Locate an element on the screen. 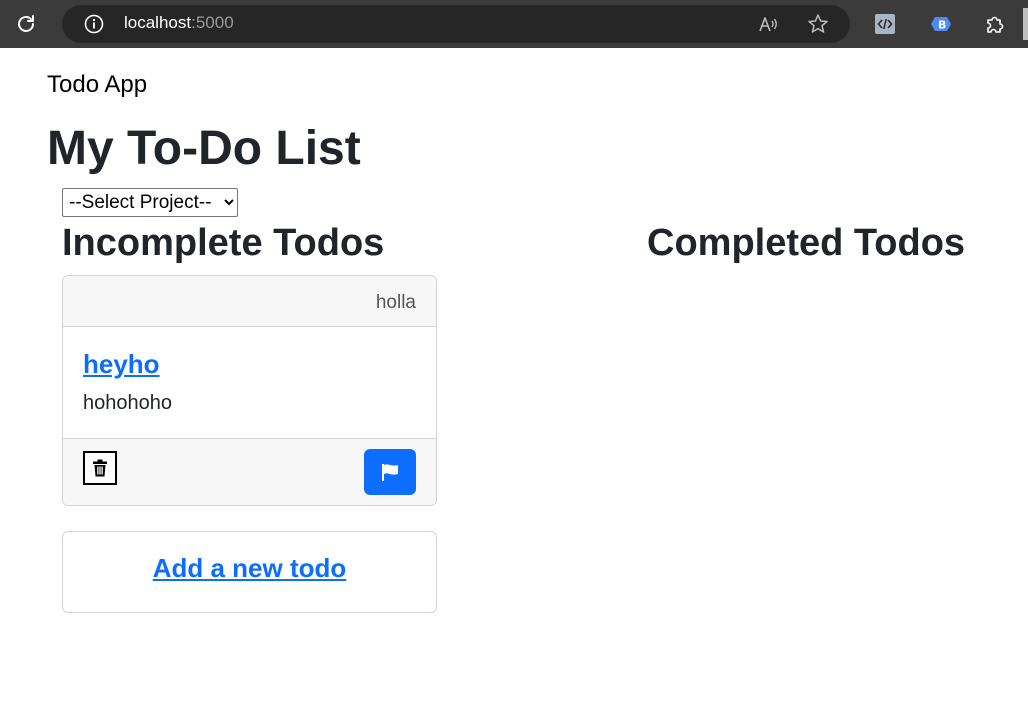 Image resolution: width=1028 pixels, height=703 pixels. completed-todos-heading: Completed Todos is located at coordinates (806, 243).